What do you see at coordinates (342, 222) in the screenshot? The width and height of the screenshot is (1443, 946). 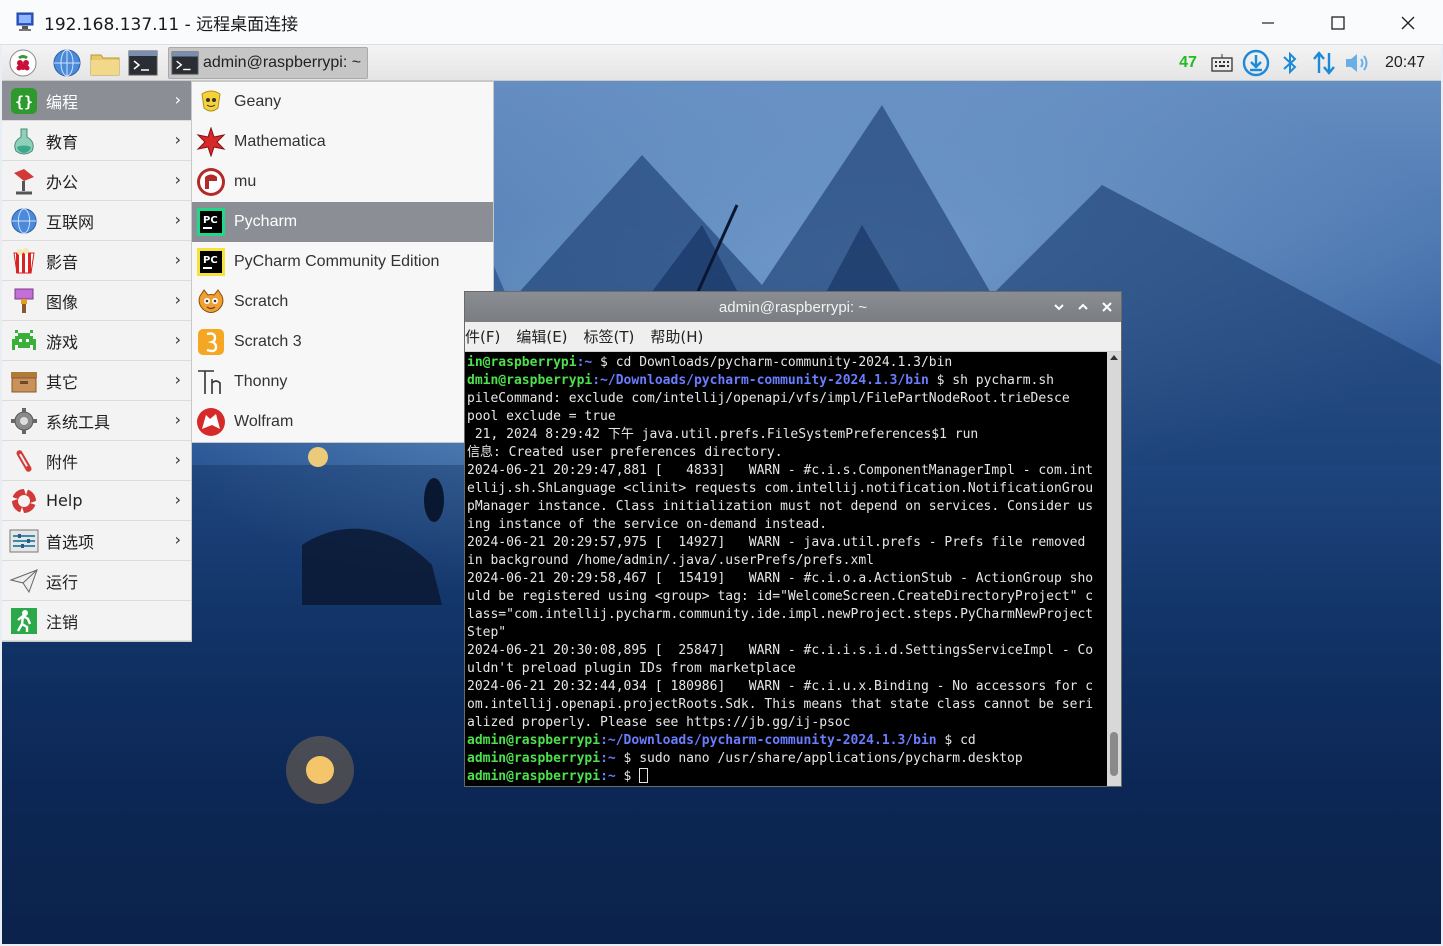 I see `submenu-item-pycharm: PC Pycharm` at bounding box center [342, 222].